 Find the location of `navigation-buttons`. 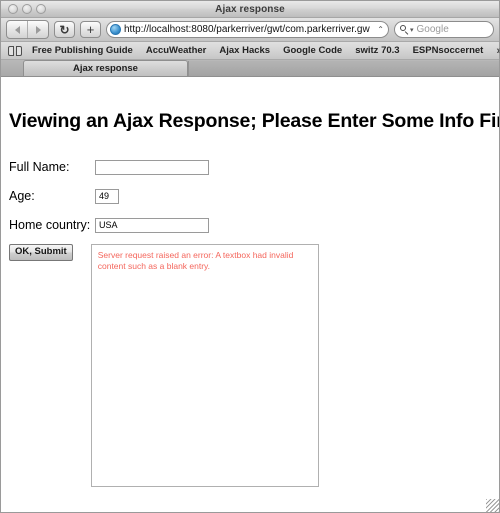

navigation-buttons is located at coordinates (27, 29).